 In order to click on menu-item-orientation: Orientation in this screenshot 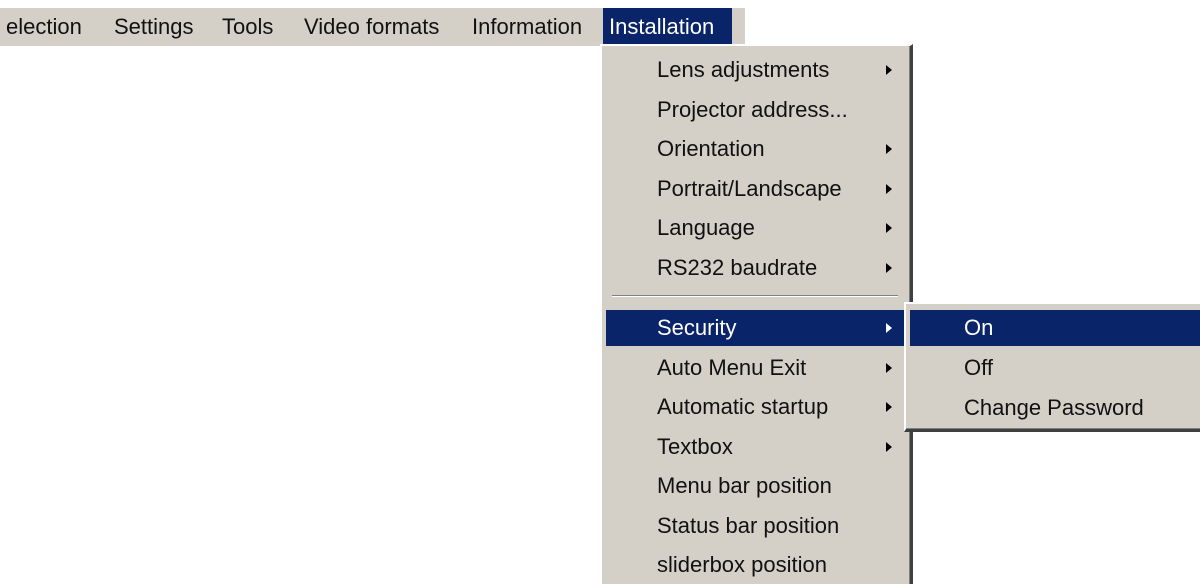, I will do `click(756, 149)`.